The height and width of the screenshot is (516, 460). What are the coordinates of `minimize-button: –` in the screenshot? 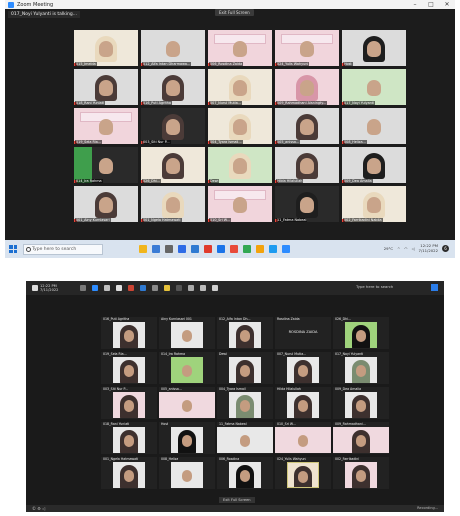 It's located at (415, 4).